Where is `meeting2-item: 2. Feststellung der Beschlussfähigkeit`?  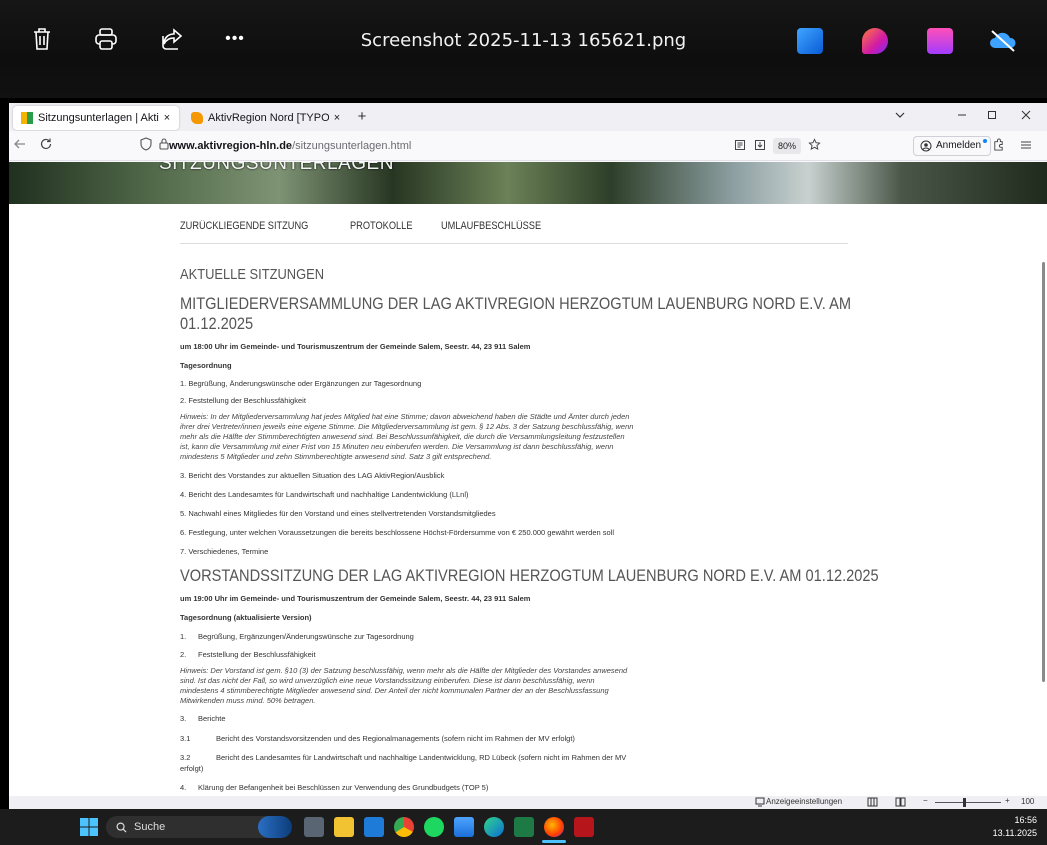 meeting2-item: 2. Feststellung der Beschlussfähigkeit is located at coordinates (248, 654).